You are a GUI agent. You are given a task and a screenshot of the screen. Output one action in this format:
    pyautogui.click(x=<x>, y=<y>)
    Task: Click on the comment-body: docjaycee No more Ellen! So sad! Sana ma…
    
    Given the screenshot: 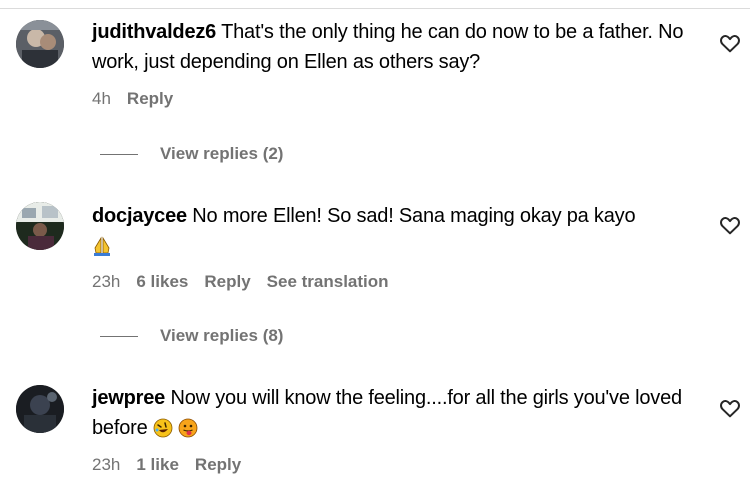 What is the action you would take?
    pyautogui.click(x=392, y=231)
    